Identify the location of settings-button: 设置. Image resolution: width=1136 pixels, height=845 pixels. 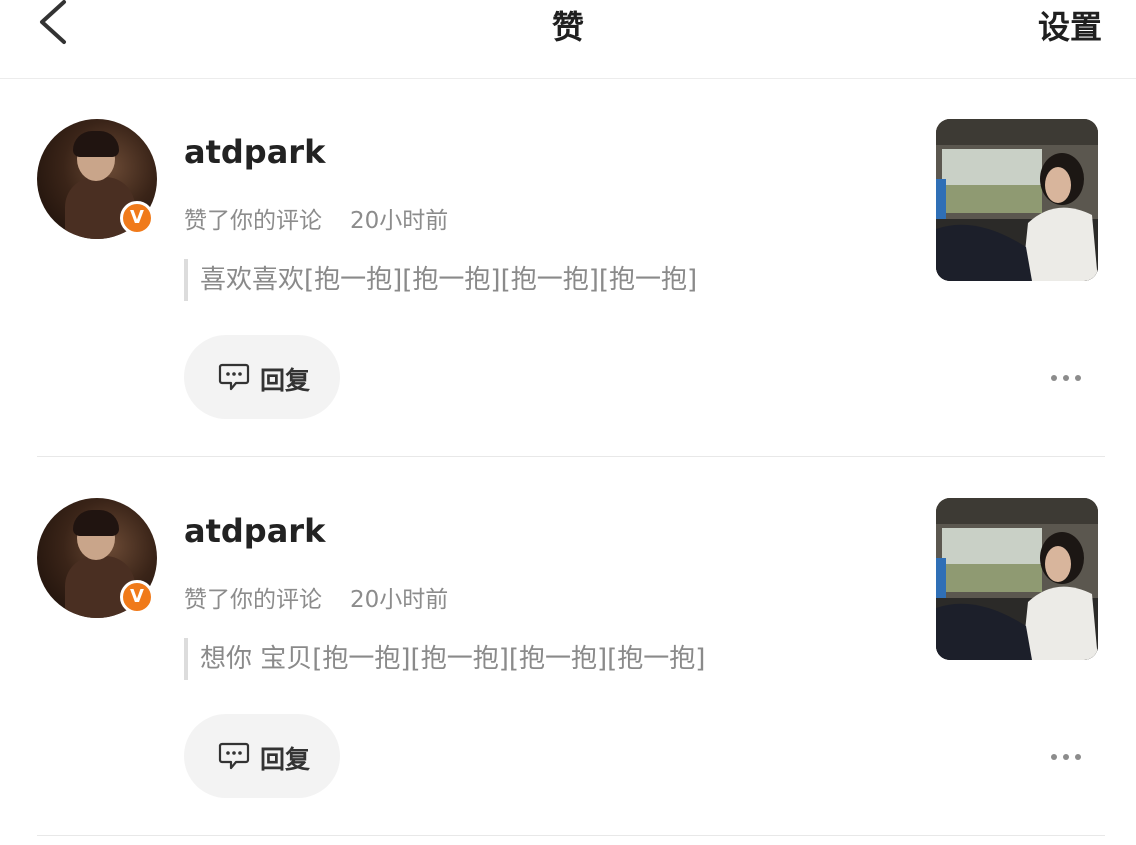
(1070, 25).